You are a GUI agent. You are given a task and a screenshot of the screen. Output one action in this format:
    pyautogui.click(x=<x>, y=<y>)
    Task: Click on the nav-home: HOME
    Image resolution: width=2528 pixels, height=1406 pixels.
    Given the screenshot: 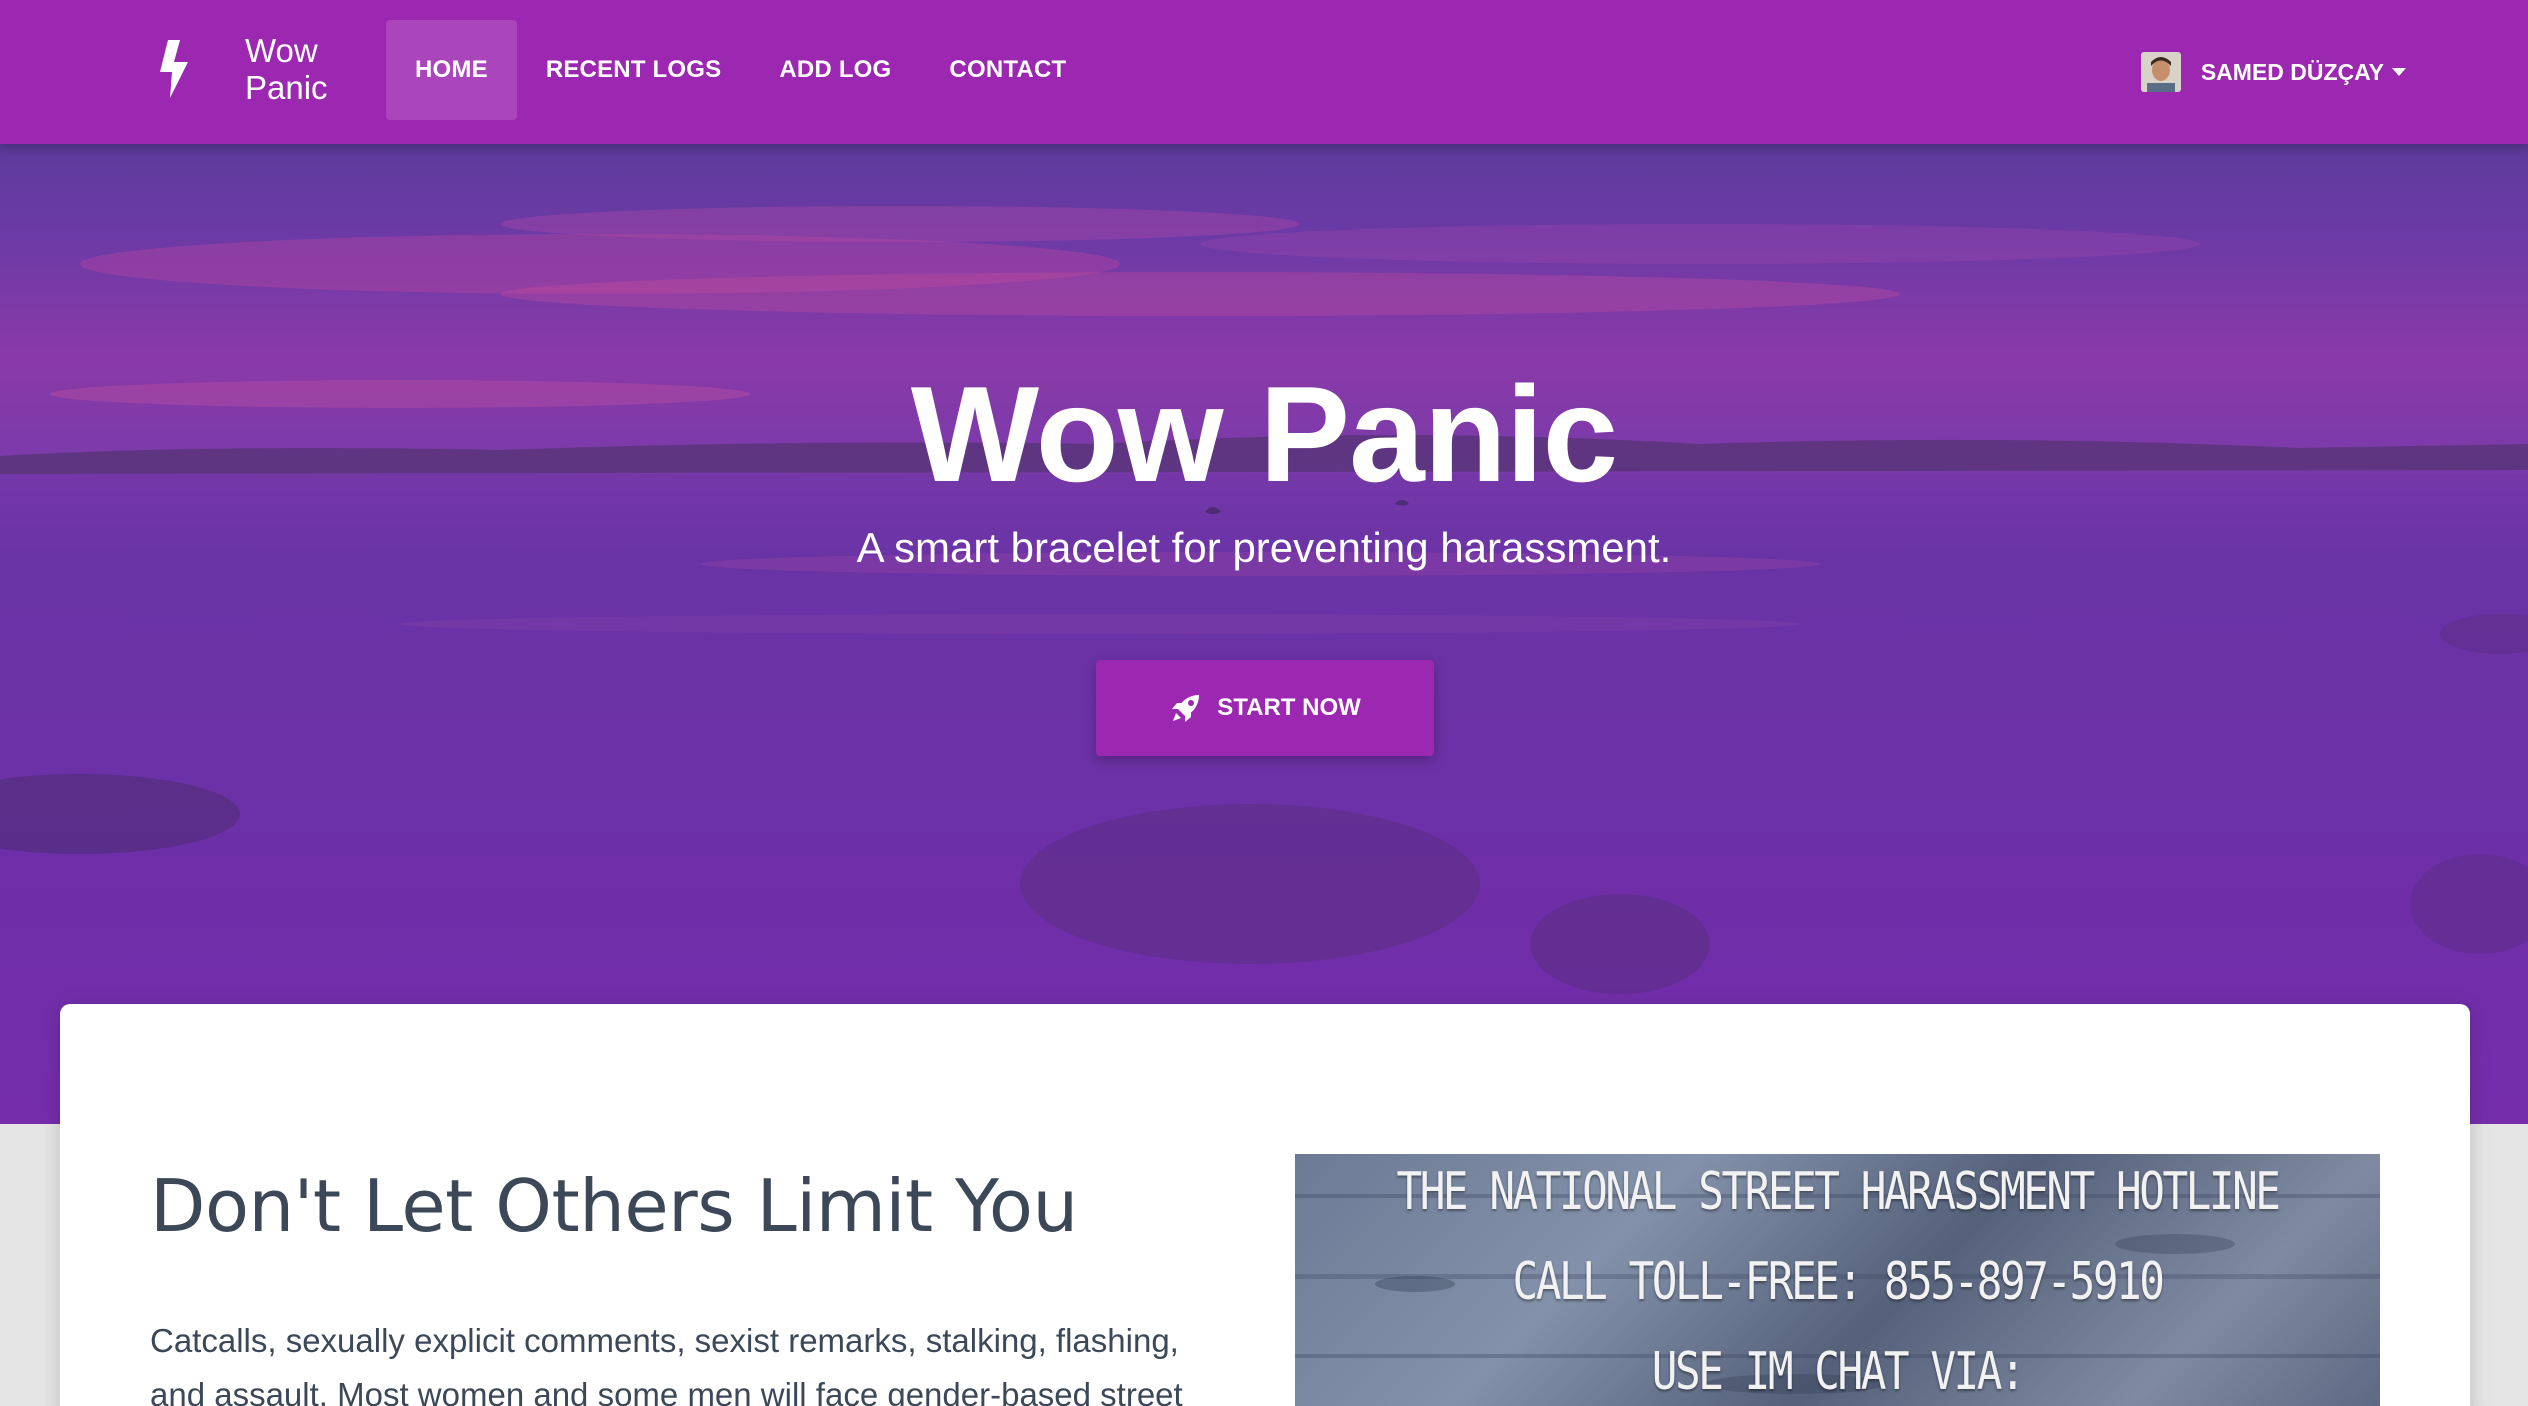 What is the action you would take?
    pyautogui.click(x=451, y=70)
    